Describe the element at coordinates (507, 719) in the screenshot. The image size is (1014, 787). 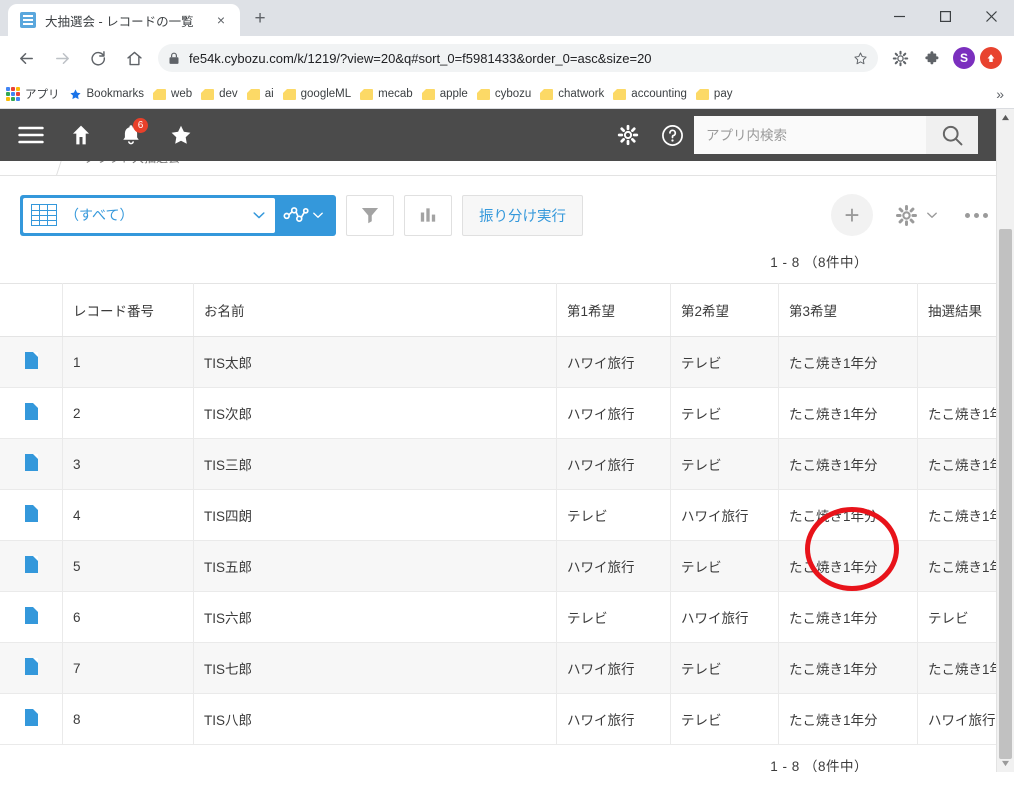
I see `table-row: 8 TIS八郎 ハワイ旅行 テレビ たこ焼き1年分 ハワイ旅行 ✕` at that location.